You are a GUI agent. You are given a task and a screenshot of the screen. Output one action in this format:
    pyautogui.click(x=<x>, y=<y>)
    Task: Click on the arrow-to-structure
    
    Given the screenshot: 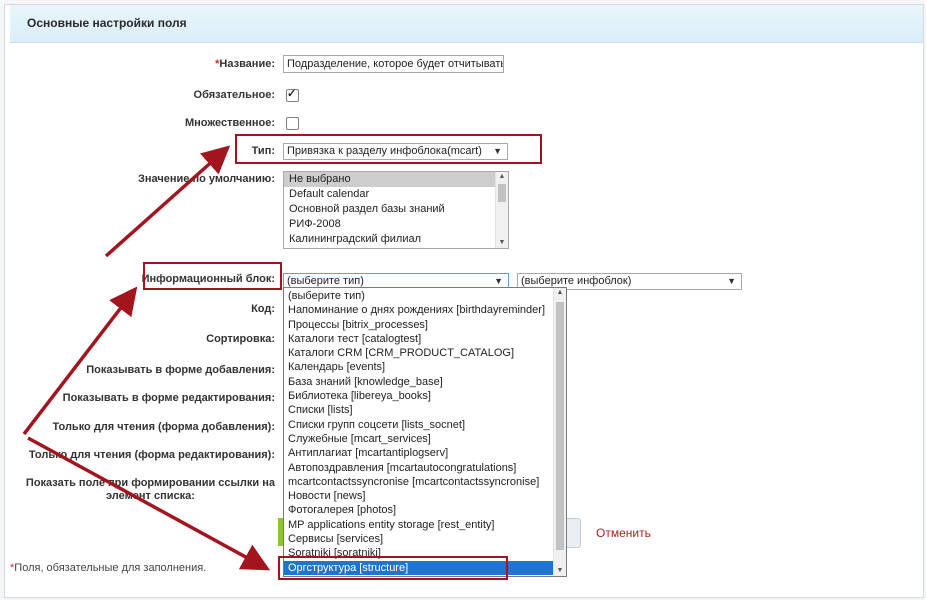 What is the action you would take?
    pyautogui.click(x=149, y=503)
    